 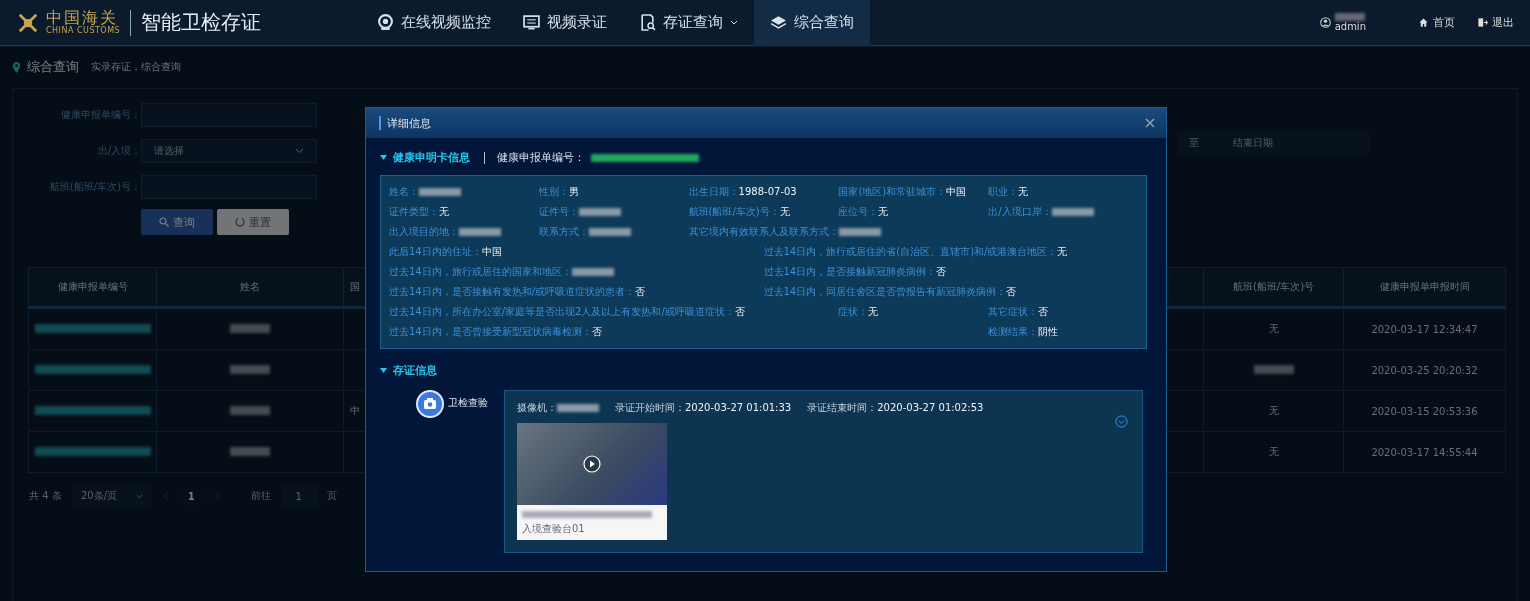 I want to click on camera-icon, so click(x=430, y=404).